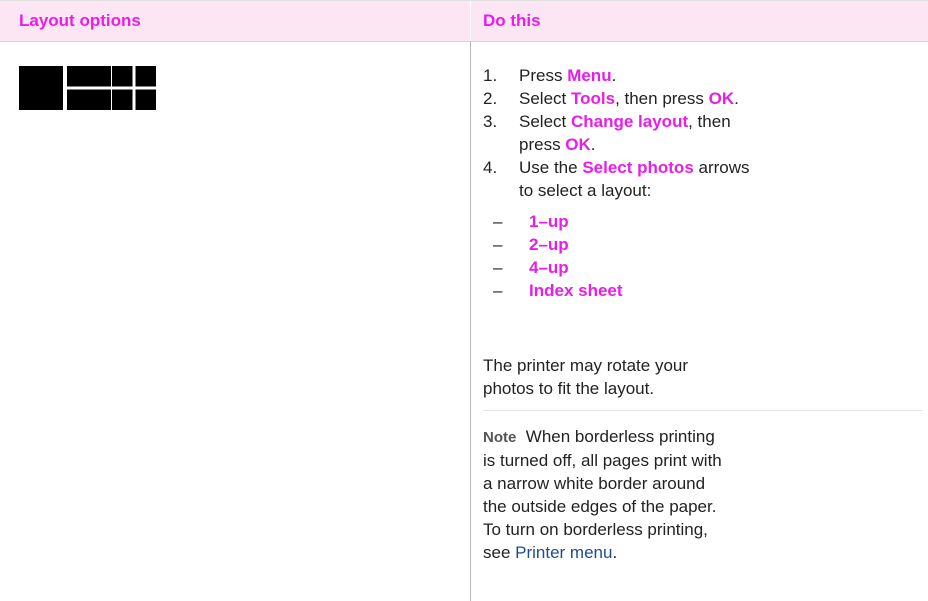  I want to click on select-photos-keyword: Select photos, so click(638, 167).